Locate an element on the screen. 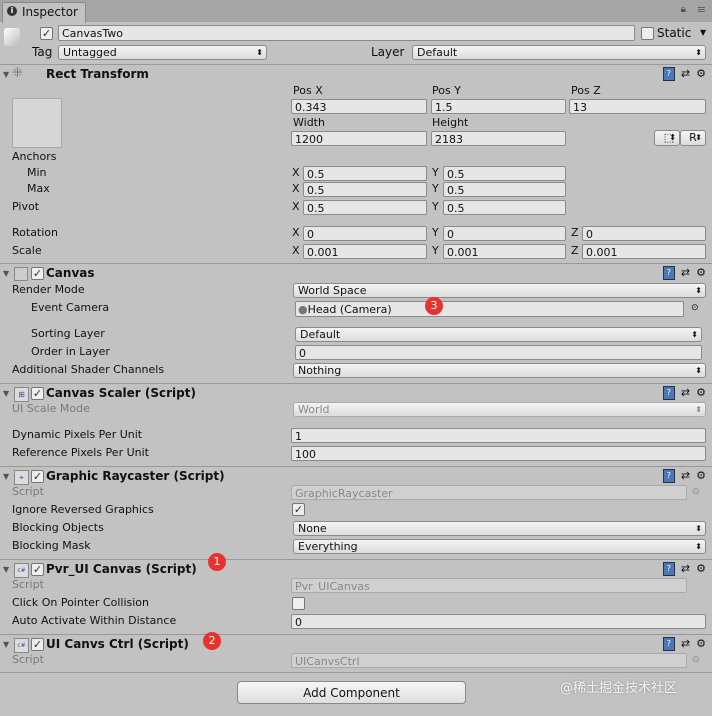  scale-x-field: 0.001 is located at coordinates (365, 251).